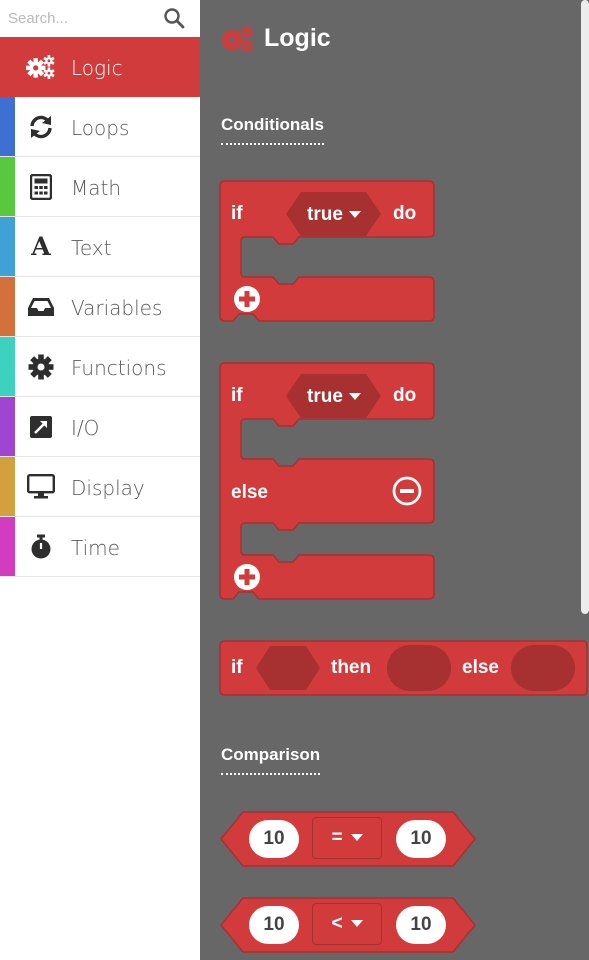  What do you see at coordinates (347, 838) in the screenshot?
I see `operator-dropdown: =` at bounding box center [347, 838].